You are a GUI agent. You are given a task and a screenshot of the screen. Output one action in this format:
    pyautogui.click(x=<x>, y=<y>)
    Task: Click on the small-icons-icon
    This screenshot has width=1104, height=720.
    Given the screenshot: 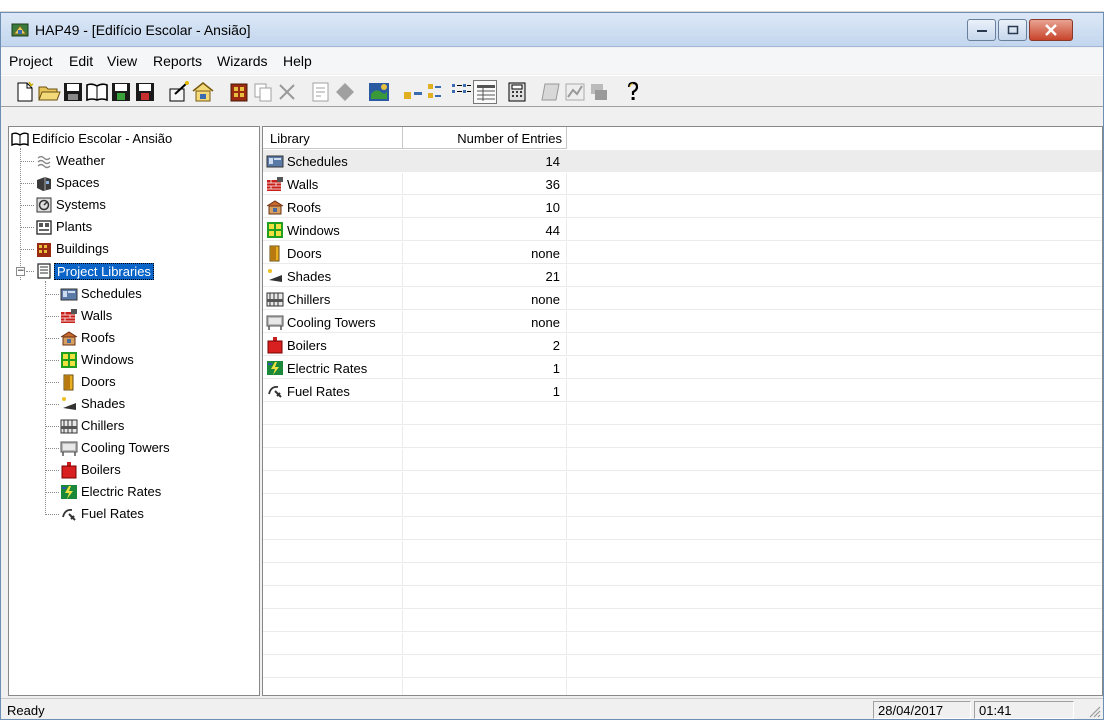 What is the action you would take?
    pyautogui.click(x=437, y=92)
    